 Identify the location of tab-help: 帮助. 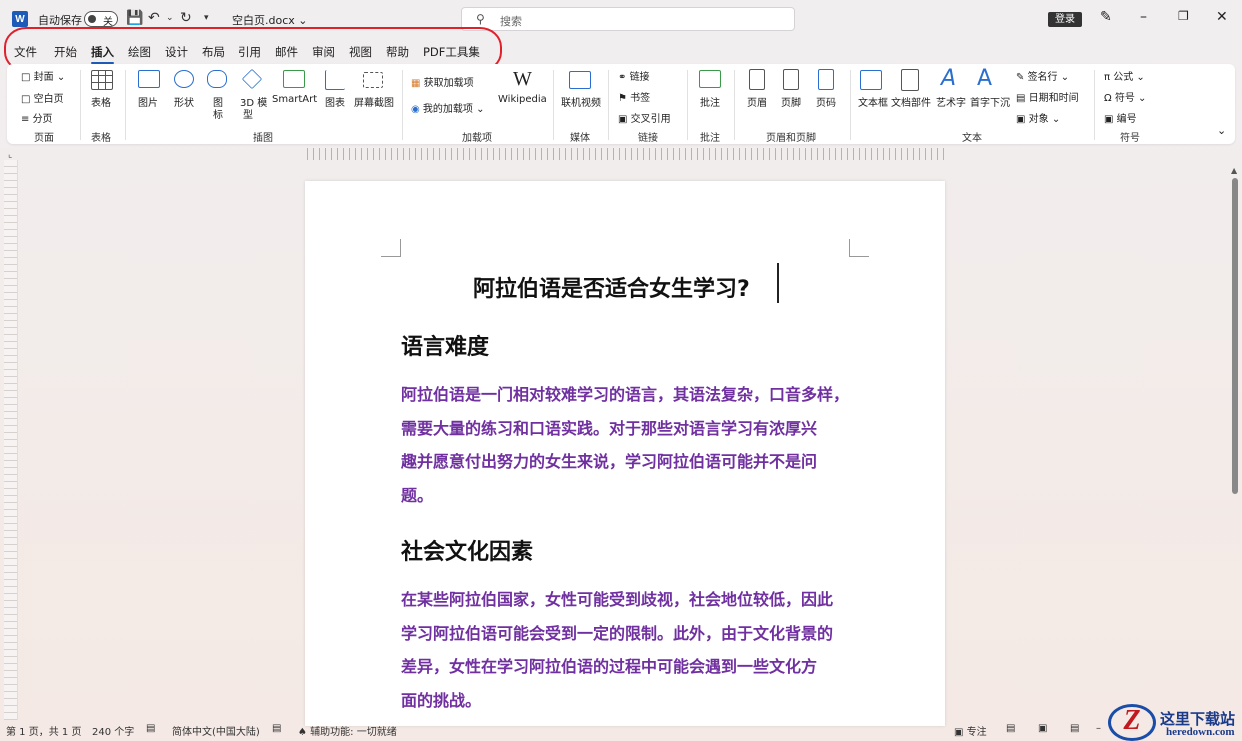
(397, 52).